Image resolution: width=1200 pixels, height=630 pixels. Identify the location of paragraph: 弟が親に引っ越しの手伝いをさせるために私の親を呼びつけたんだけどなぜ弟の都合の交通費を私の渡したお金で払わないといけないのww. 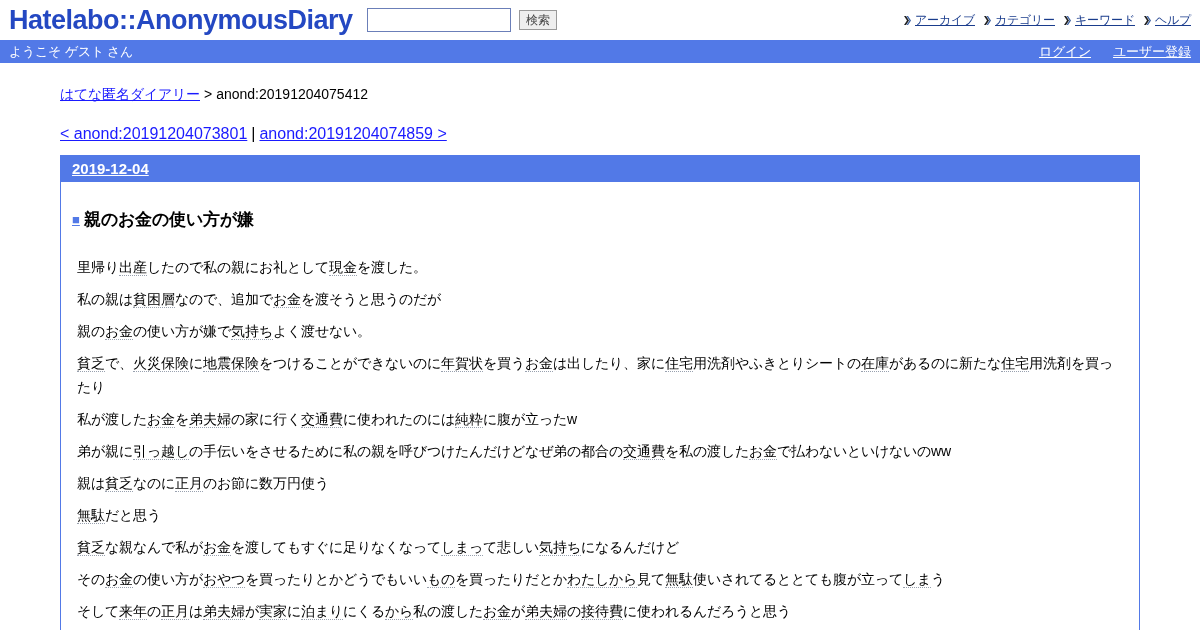
(515, 451).